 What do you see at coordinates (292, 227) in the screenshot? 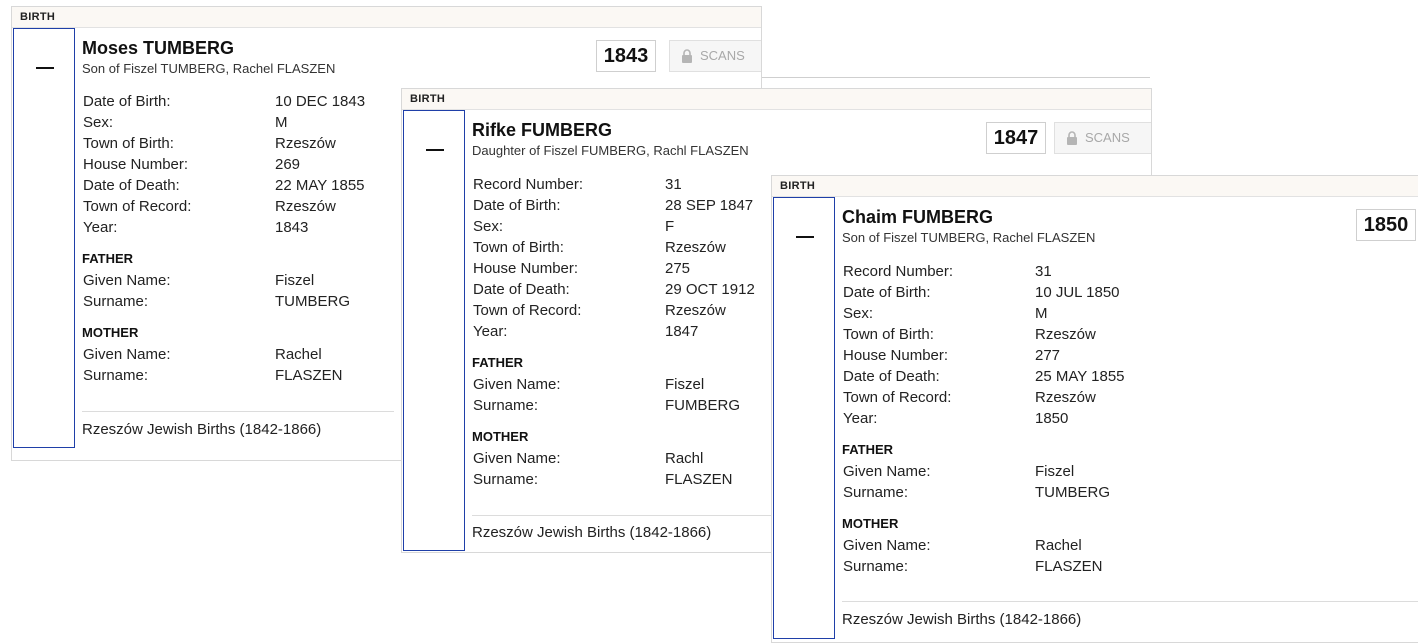
I see `field-value: 1843` at bounding box center [292, 227].